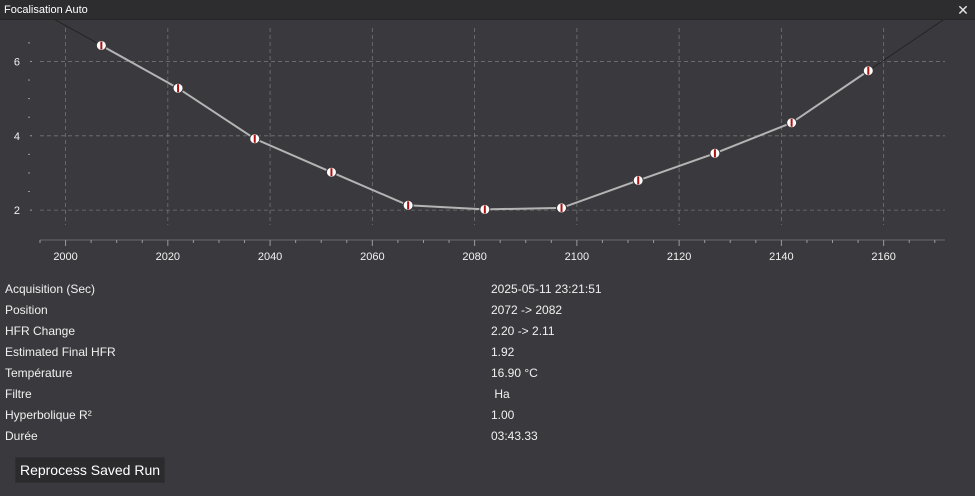  I want to click on y-tick-label: 4, so click(17, 137).